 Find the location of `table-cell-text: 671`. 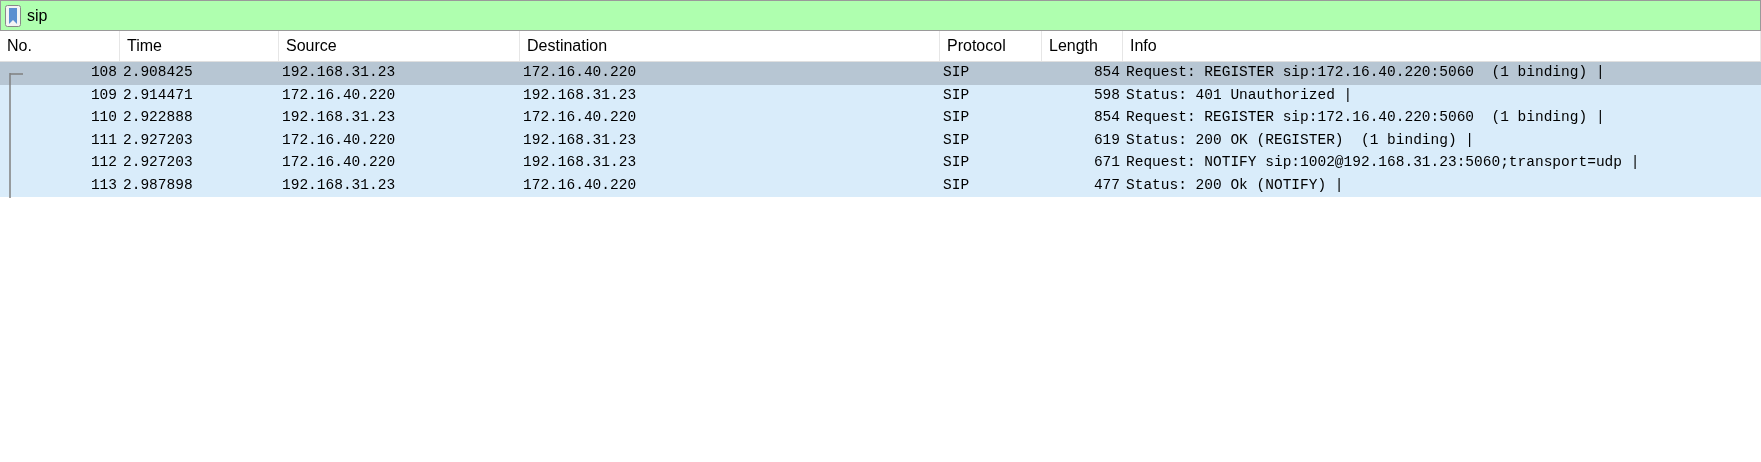

table-cell-text: 671 is located at coordinates (1106, 163).